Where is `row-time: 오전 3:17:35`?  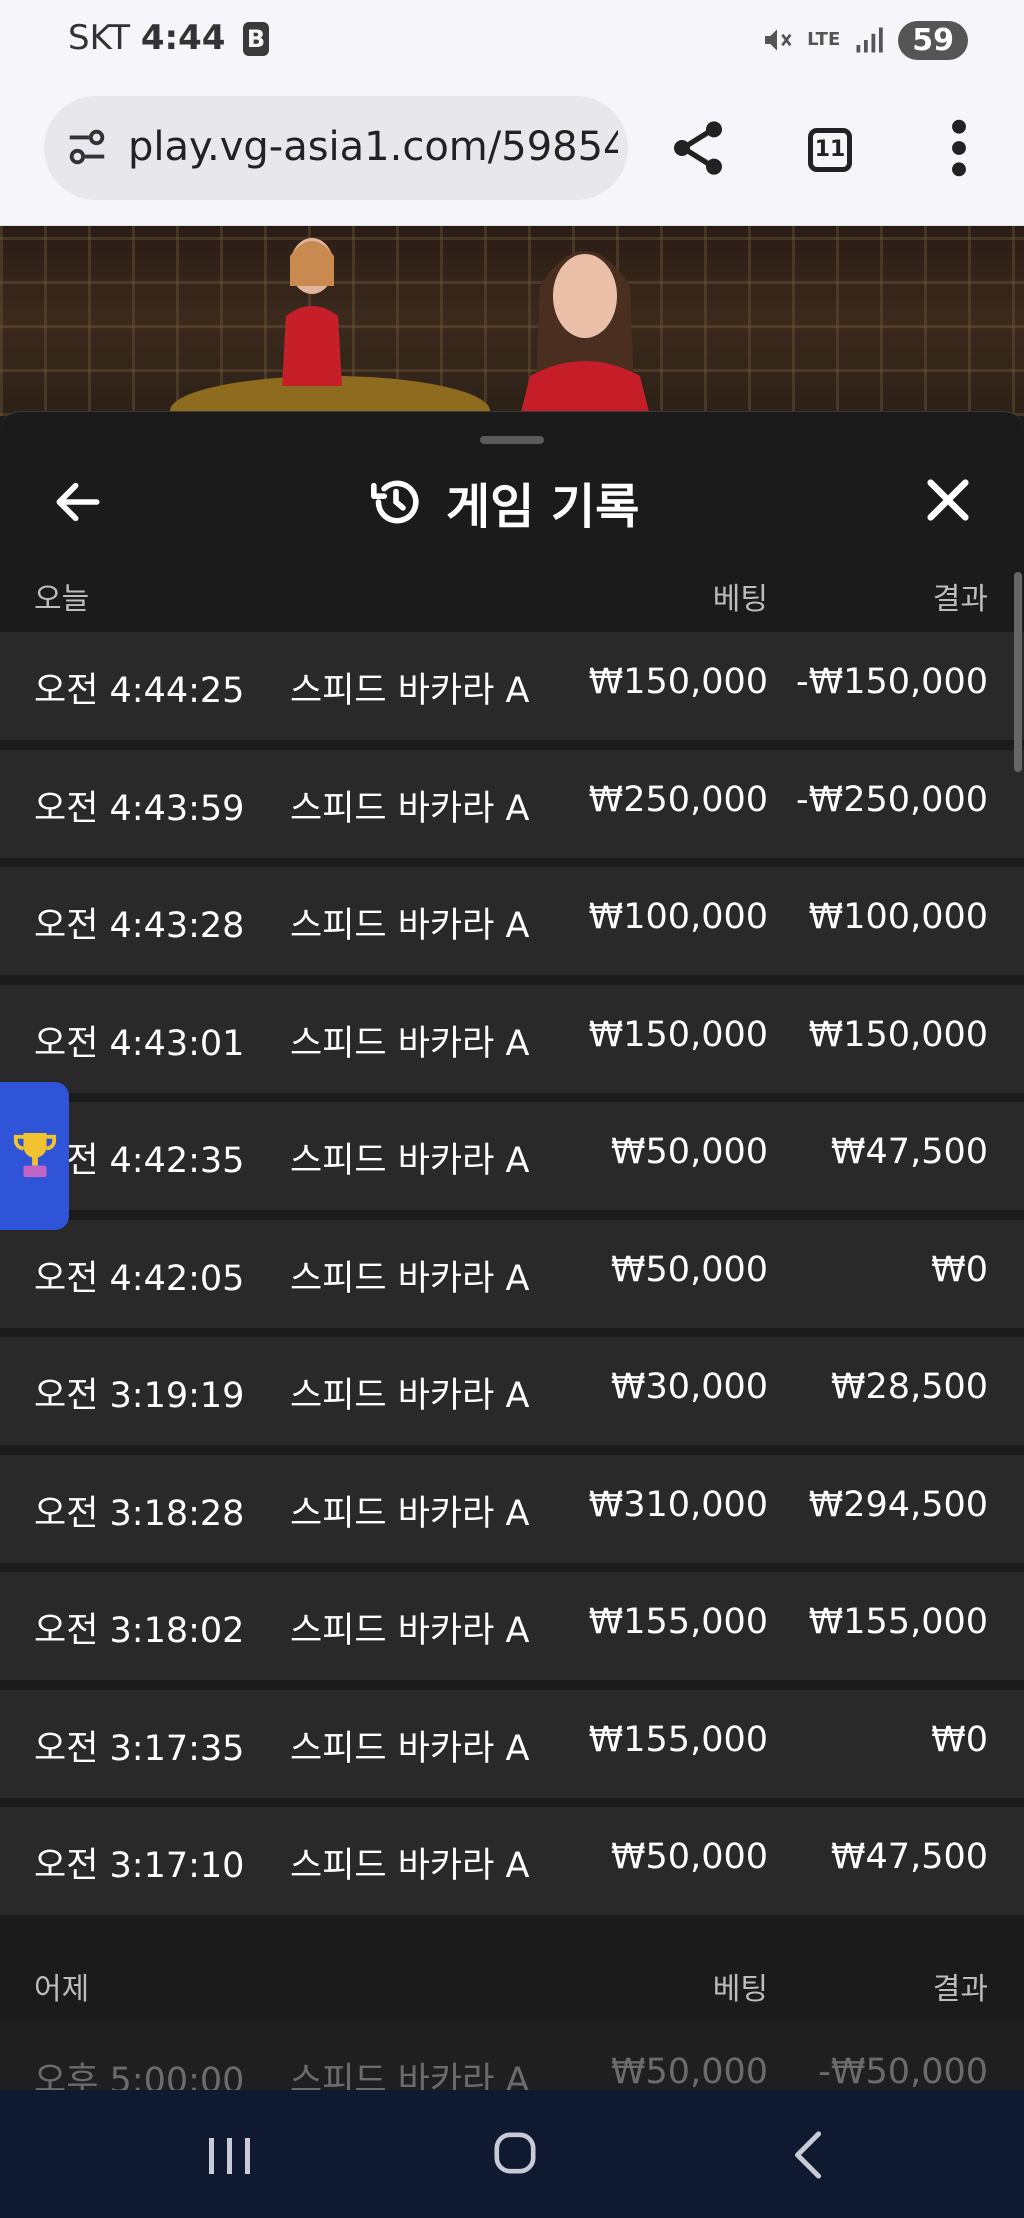
row-time: 오전 3:17:35 is located at coordinates (139, 1748).